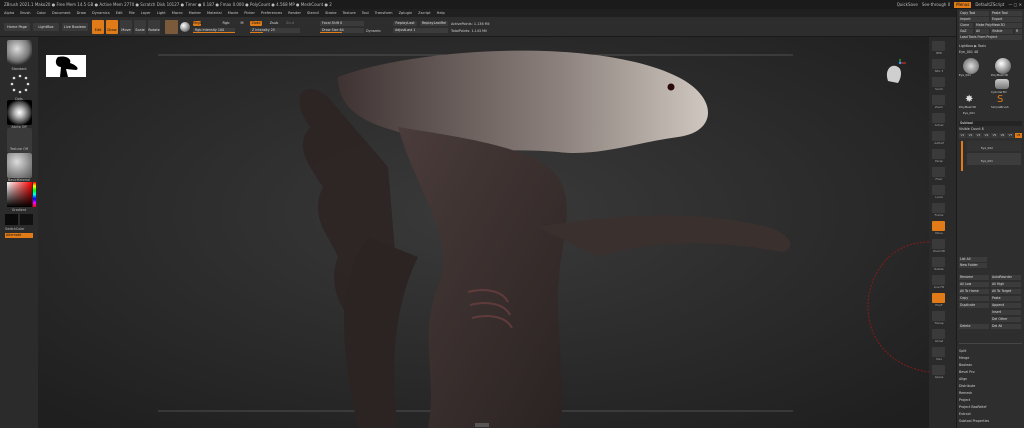  I want to click on insert-button: Insert, so click(1006, 312).